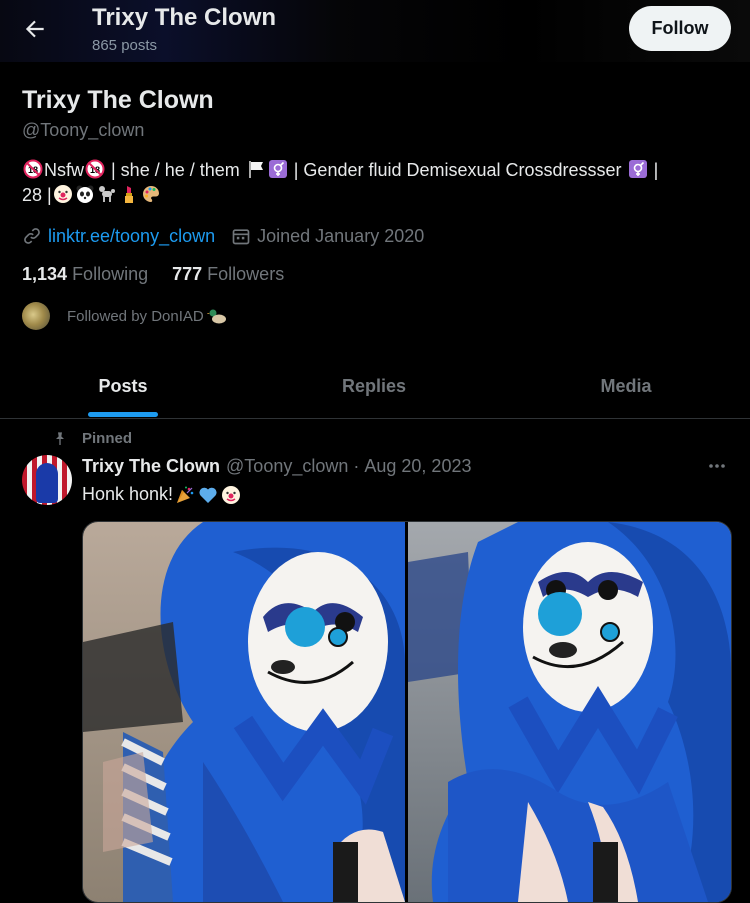  I want to click on blue-heart-icon, so click(208, 495).